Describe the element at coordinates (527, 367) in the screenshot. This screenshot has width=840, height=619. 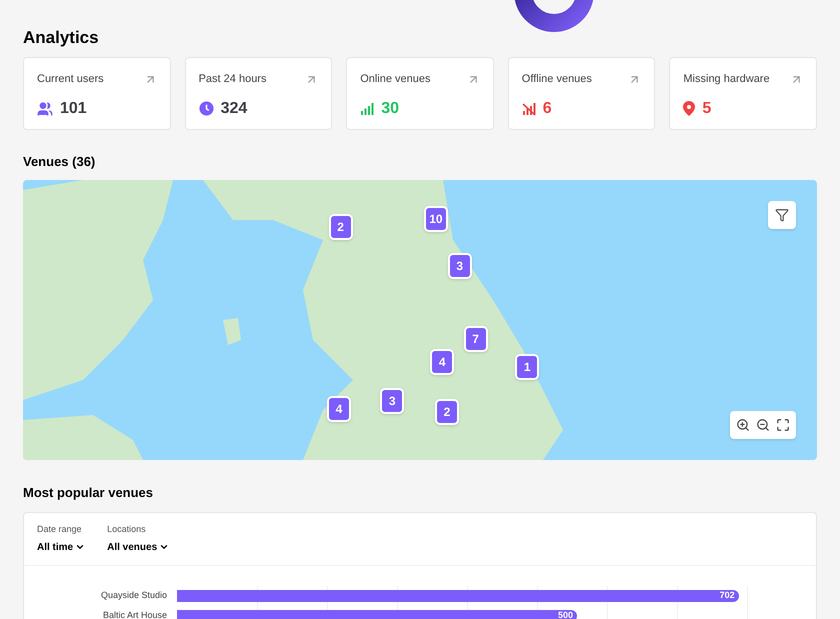
I see `map-marker: 1` at that location.